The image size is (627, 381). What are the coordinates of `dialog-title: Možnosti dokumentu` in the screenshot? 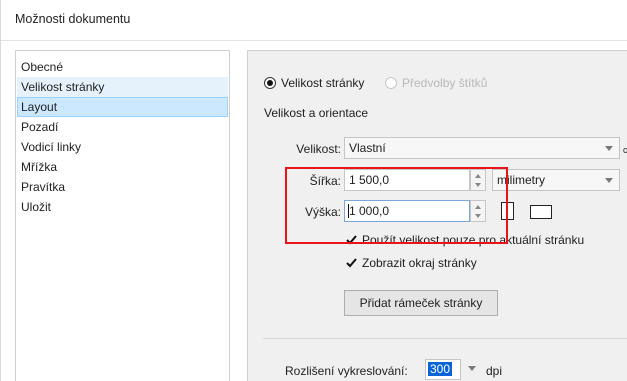 It's located at (73, 19).